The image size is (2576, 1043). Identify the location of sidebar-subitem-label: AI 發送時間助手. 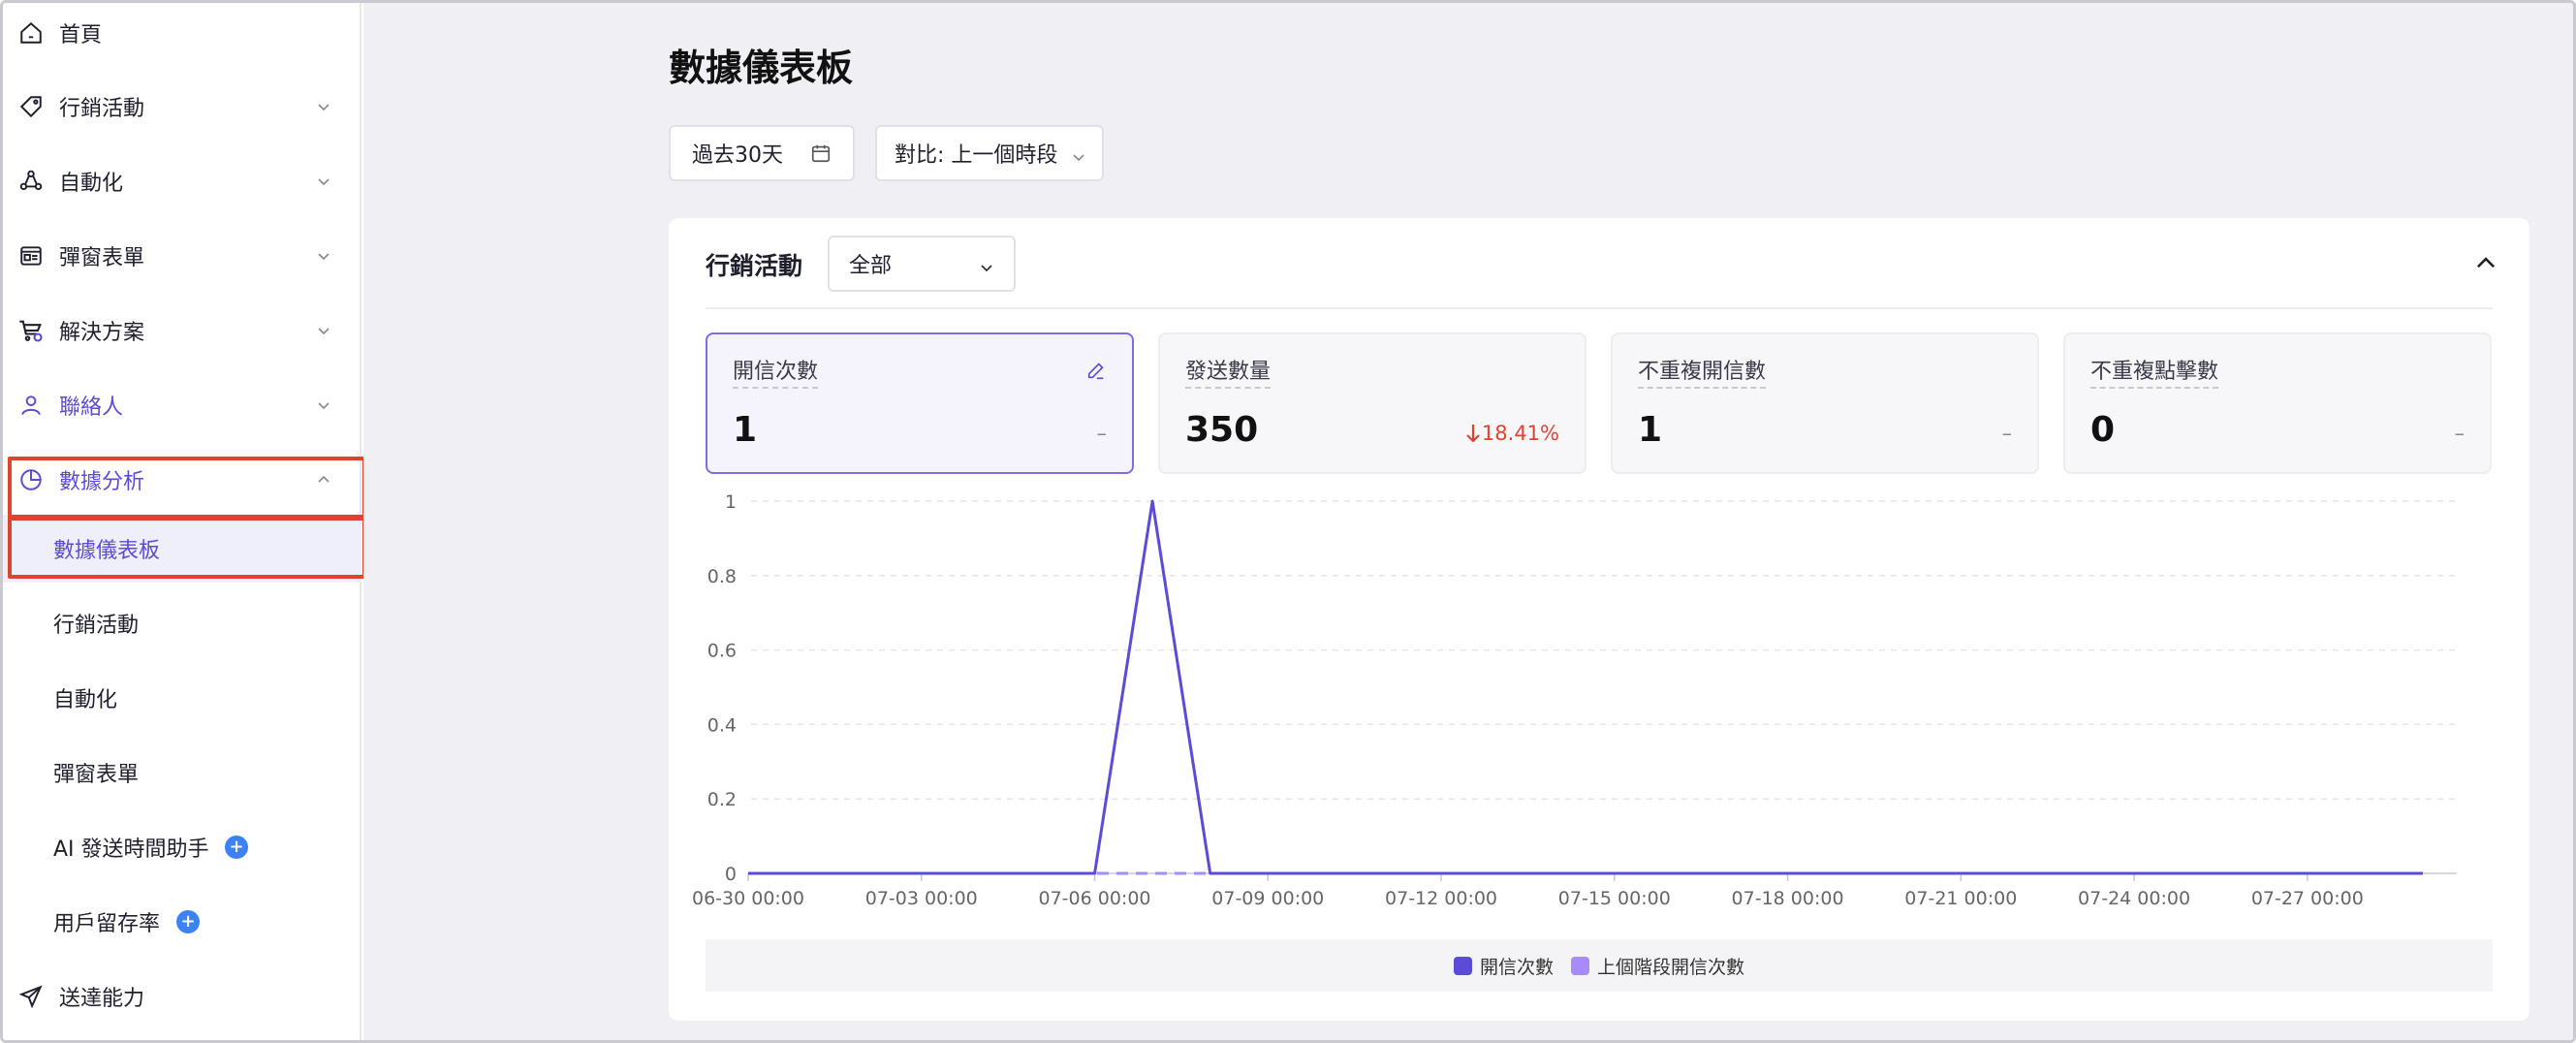
(131, 850).